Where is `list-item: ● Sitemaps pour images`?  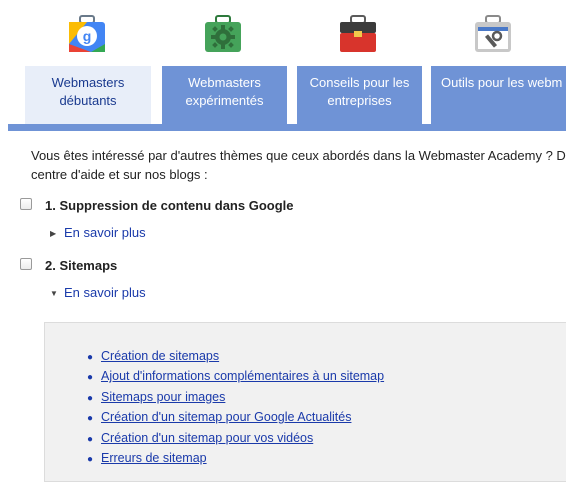
list-item: ● Sitemaps pour images is located at coordinates (235, 398).